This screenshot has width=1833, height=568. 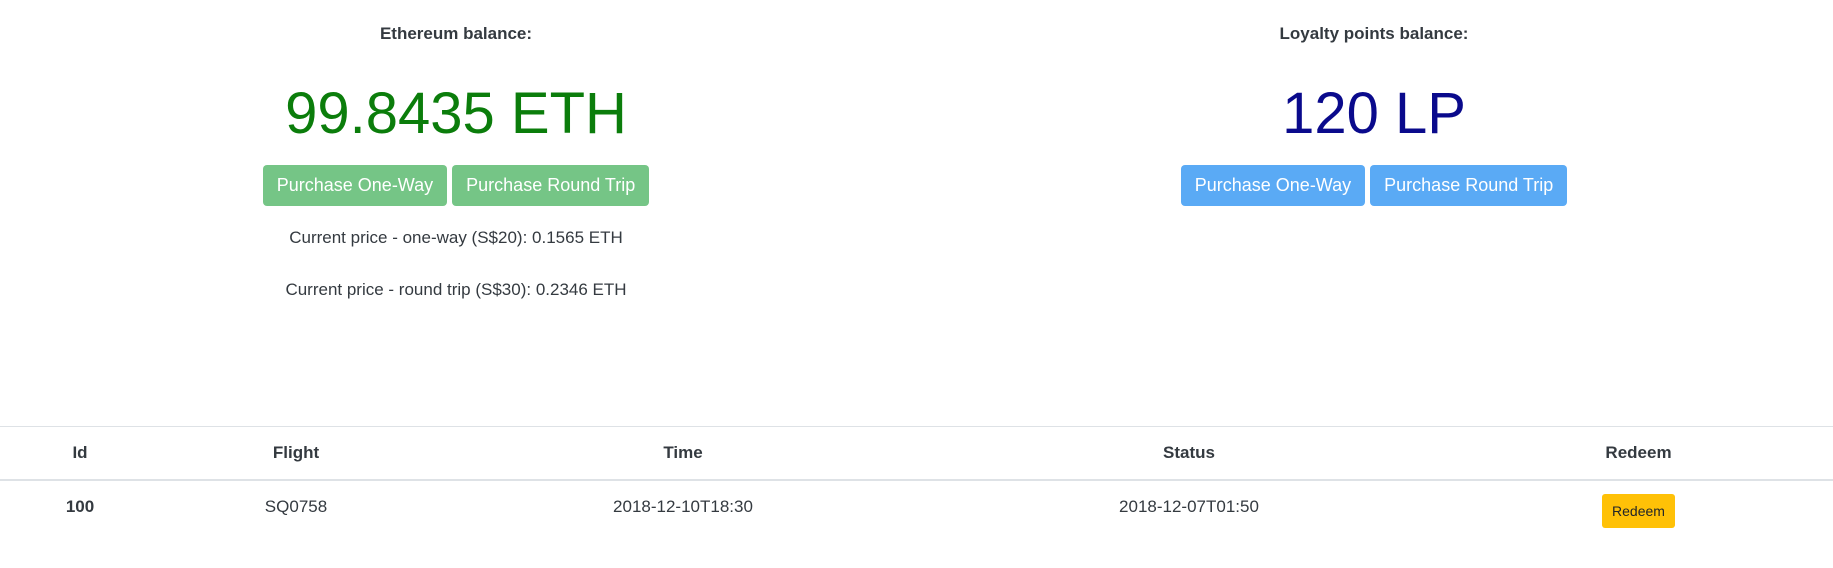 I want to click on loyalty-balance-value: 120 LP, so click(x=1374, y=113).